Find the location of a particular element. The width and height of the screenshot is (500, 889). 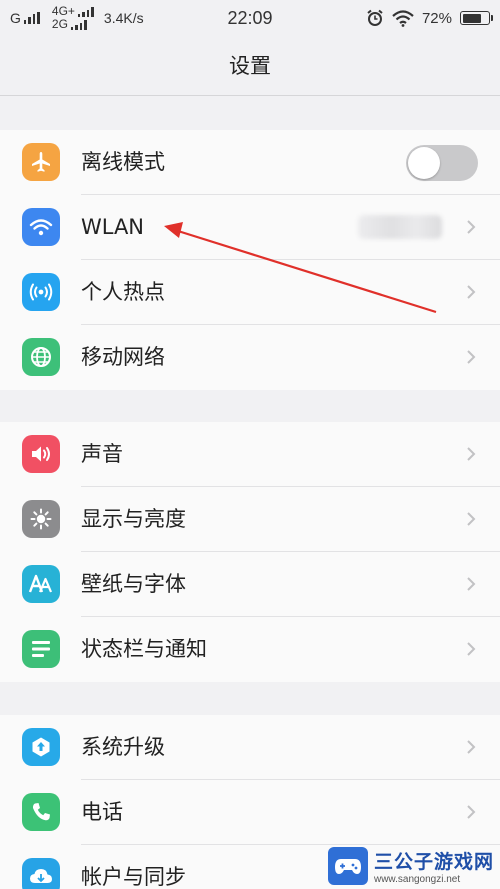

settings-item-label: 显示与亮度 is located at coordinates (133, 519).